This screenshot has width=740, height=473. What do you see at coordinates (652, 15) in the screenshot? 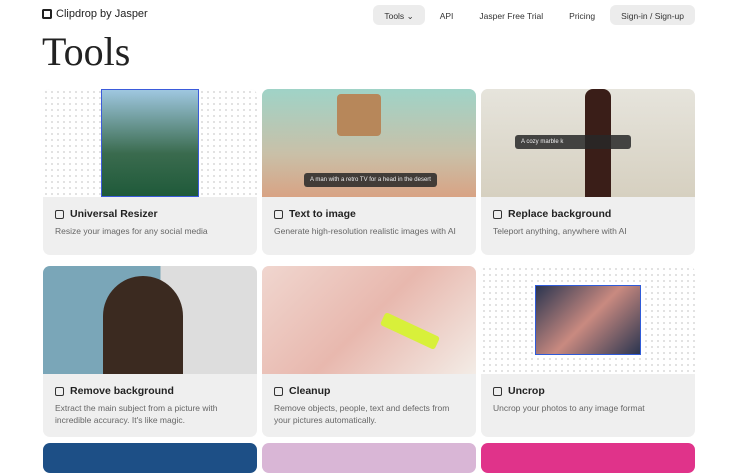
I see `sign-in-button: Sign-in / Sign-up` at bounding box center [652, 15].